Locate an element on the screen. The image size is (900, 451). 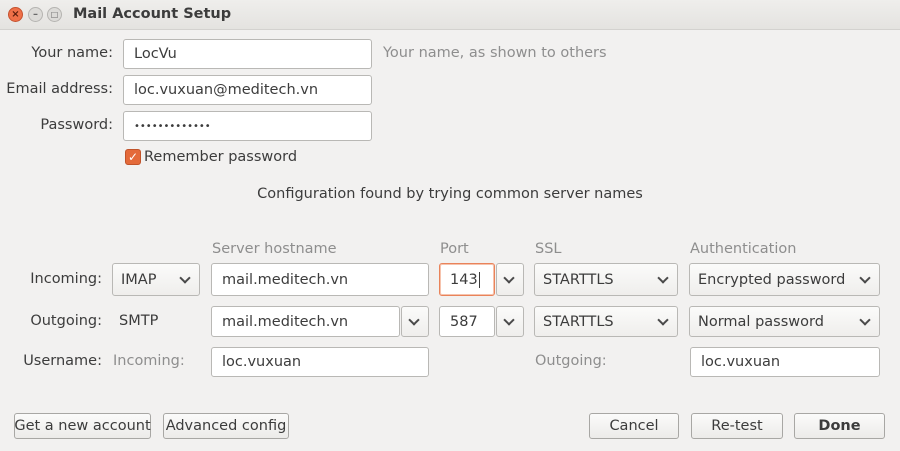
advanced-config-button: Advanced config is located at coordinates (226, 426).